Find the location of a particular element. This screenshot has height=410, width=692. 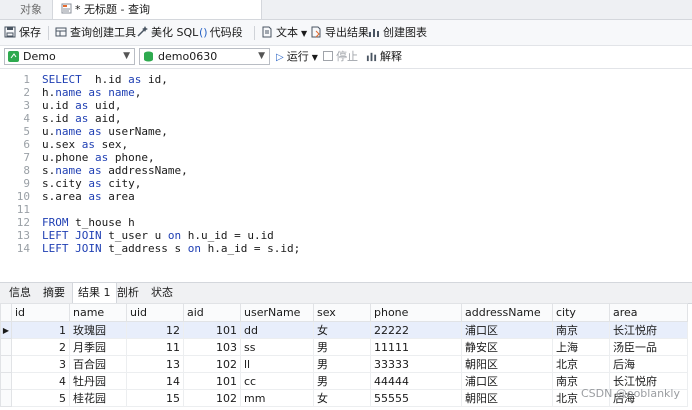

table-cell: 4 is located at coordinates (40, 381).